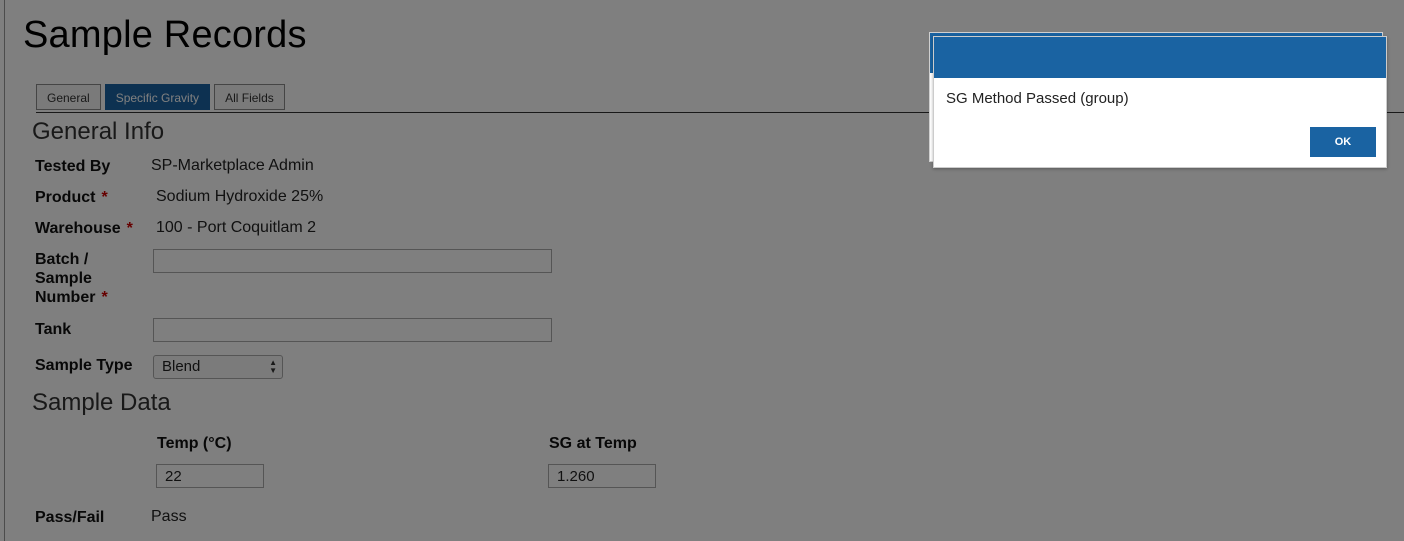  I want to click on ok-button: OK, so click(1343, 142).